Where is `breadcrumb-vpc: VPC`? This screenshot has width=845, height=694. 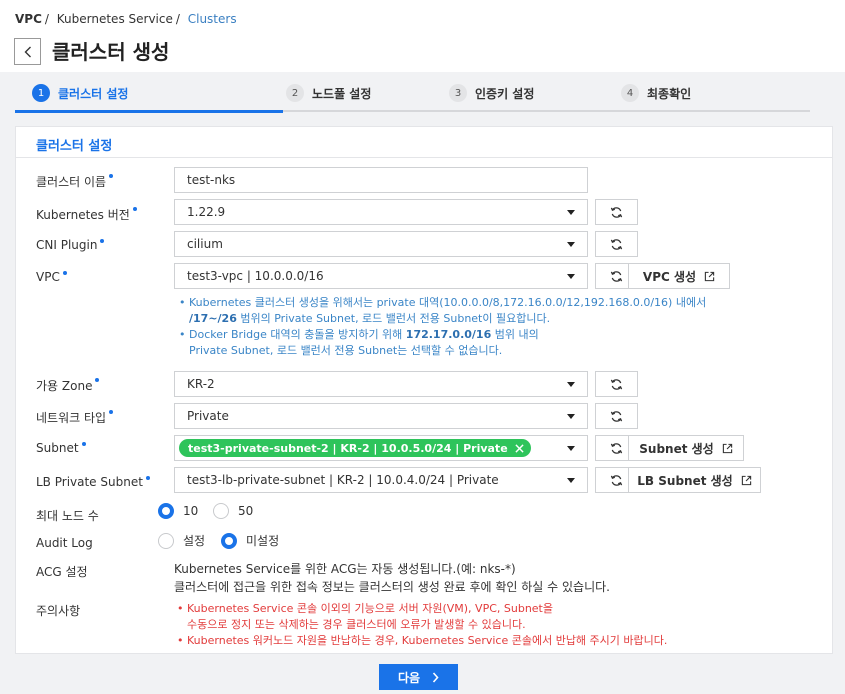 breadcrumb-vpc: VPC is located at coordinates (28, 19).